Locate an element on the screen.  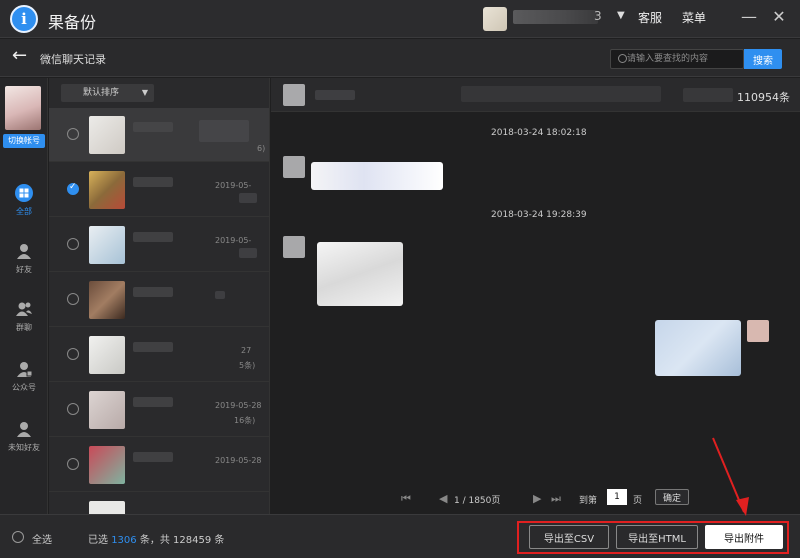
search-input is located at coordinates (677, 59).